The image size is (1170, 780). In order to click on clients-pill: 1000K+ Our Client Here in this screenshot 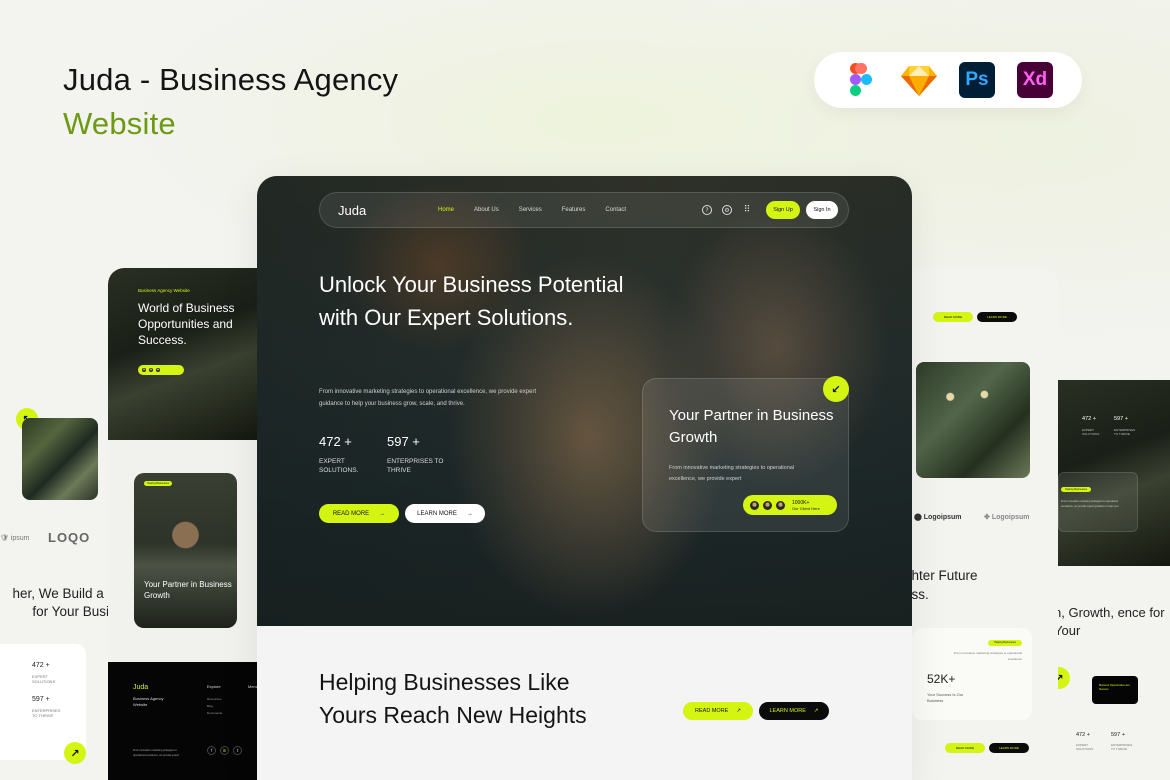, I will do `click(790, 505)`.